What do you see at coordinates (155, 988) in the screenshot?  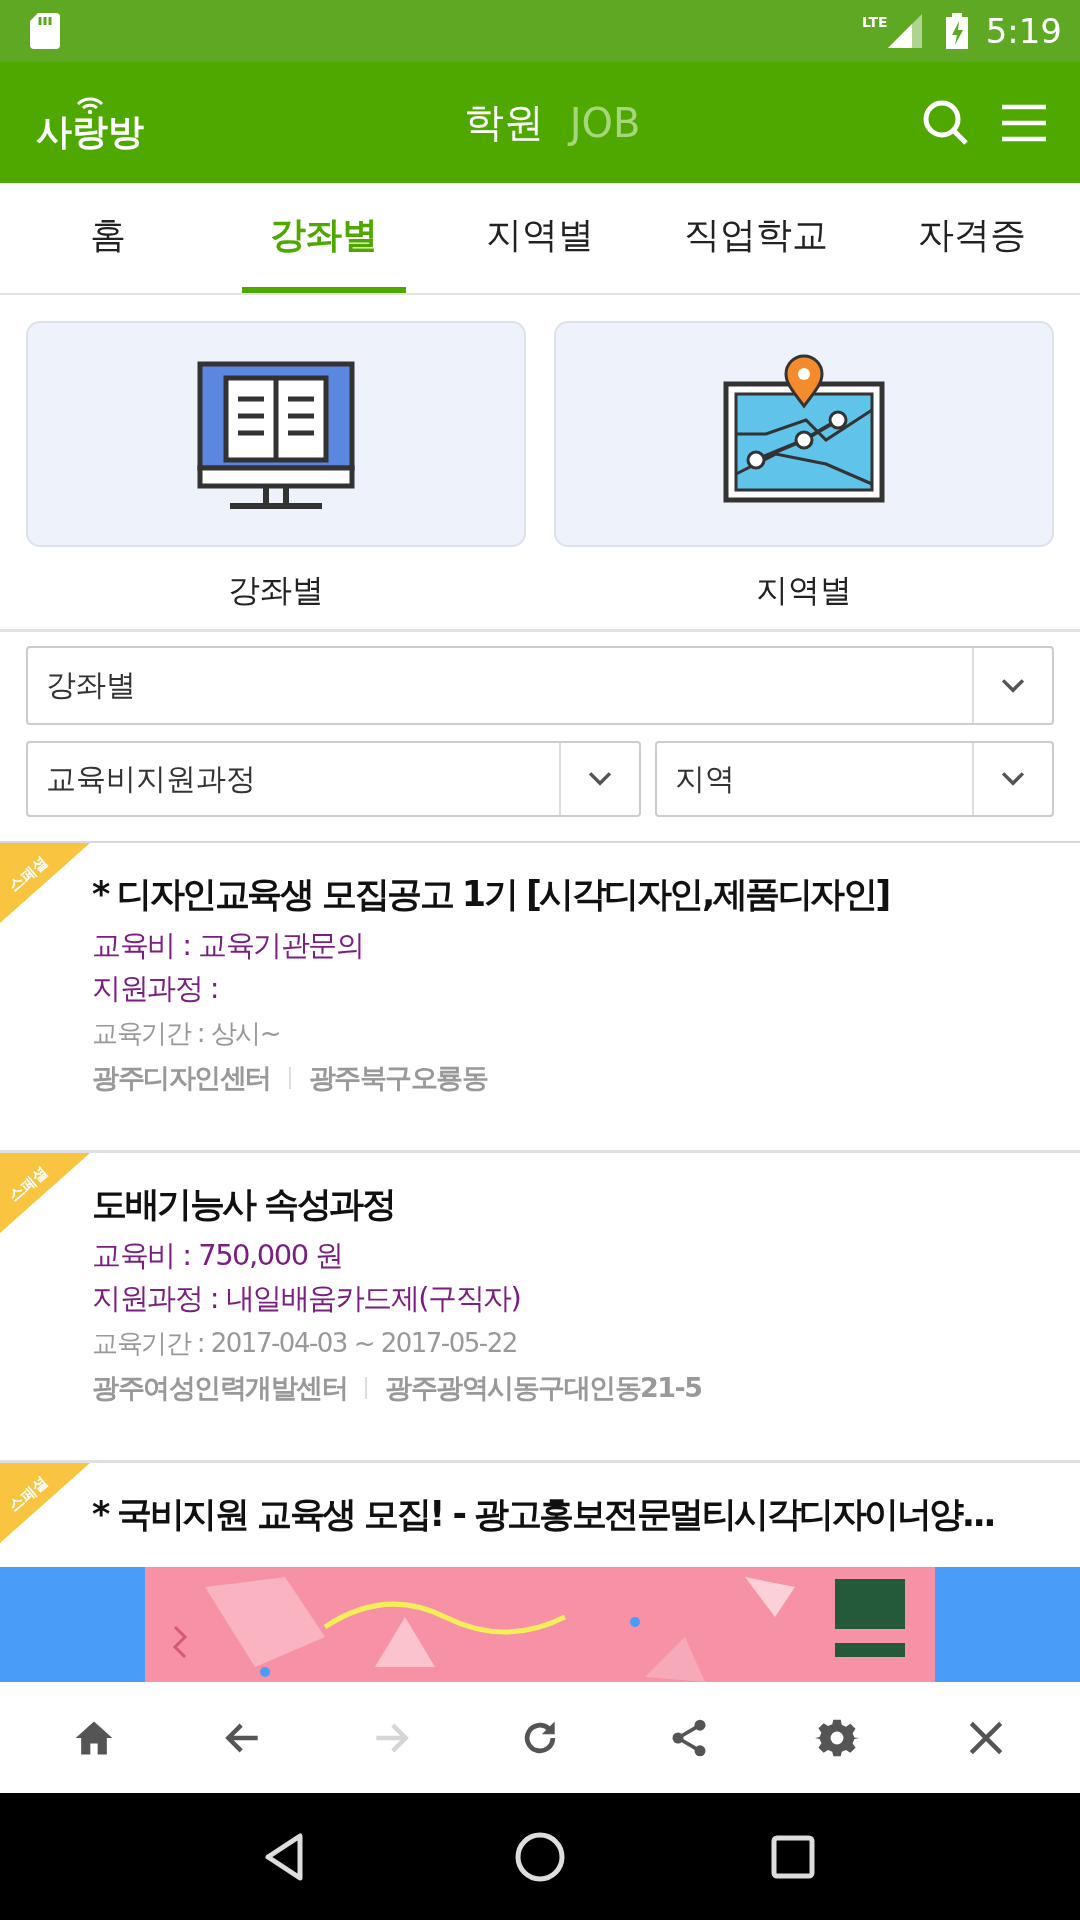 I see `program-text: 지원과정 :` at bounding box center [155, 988].